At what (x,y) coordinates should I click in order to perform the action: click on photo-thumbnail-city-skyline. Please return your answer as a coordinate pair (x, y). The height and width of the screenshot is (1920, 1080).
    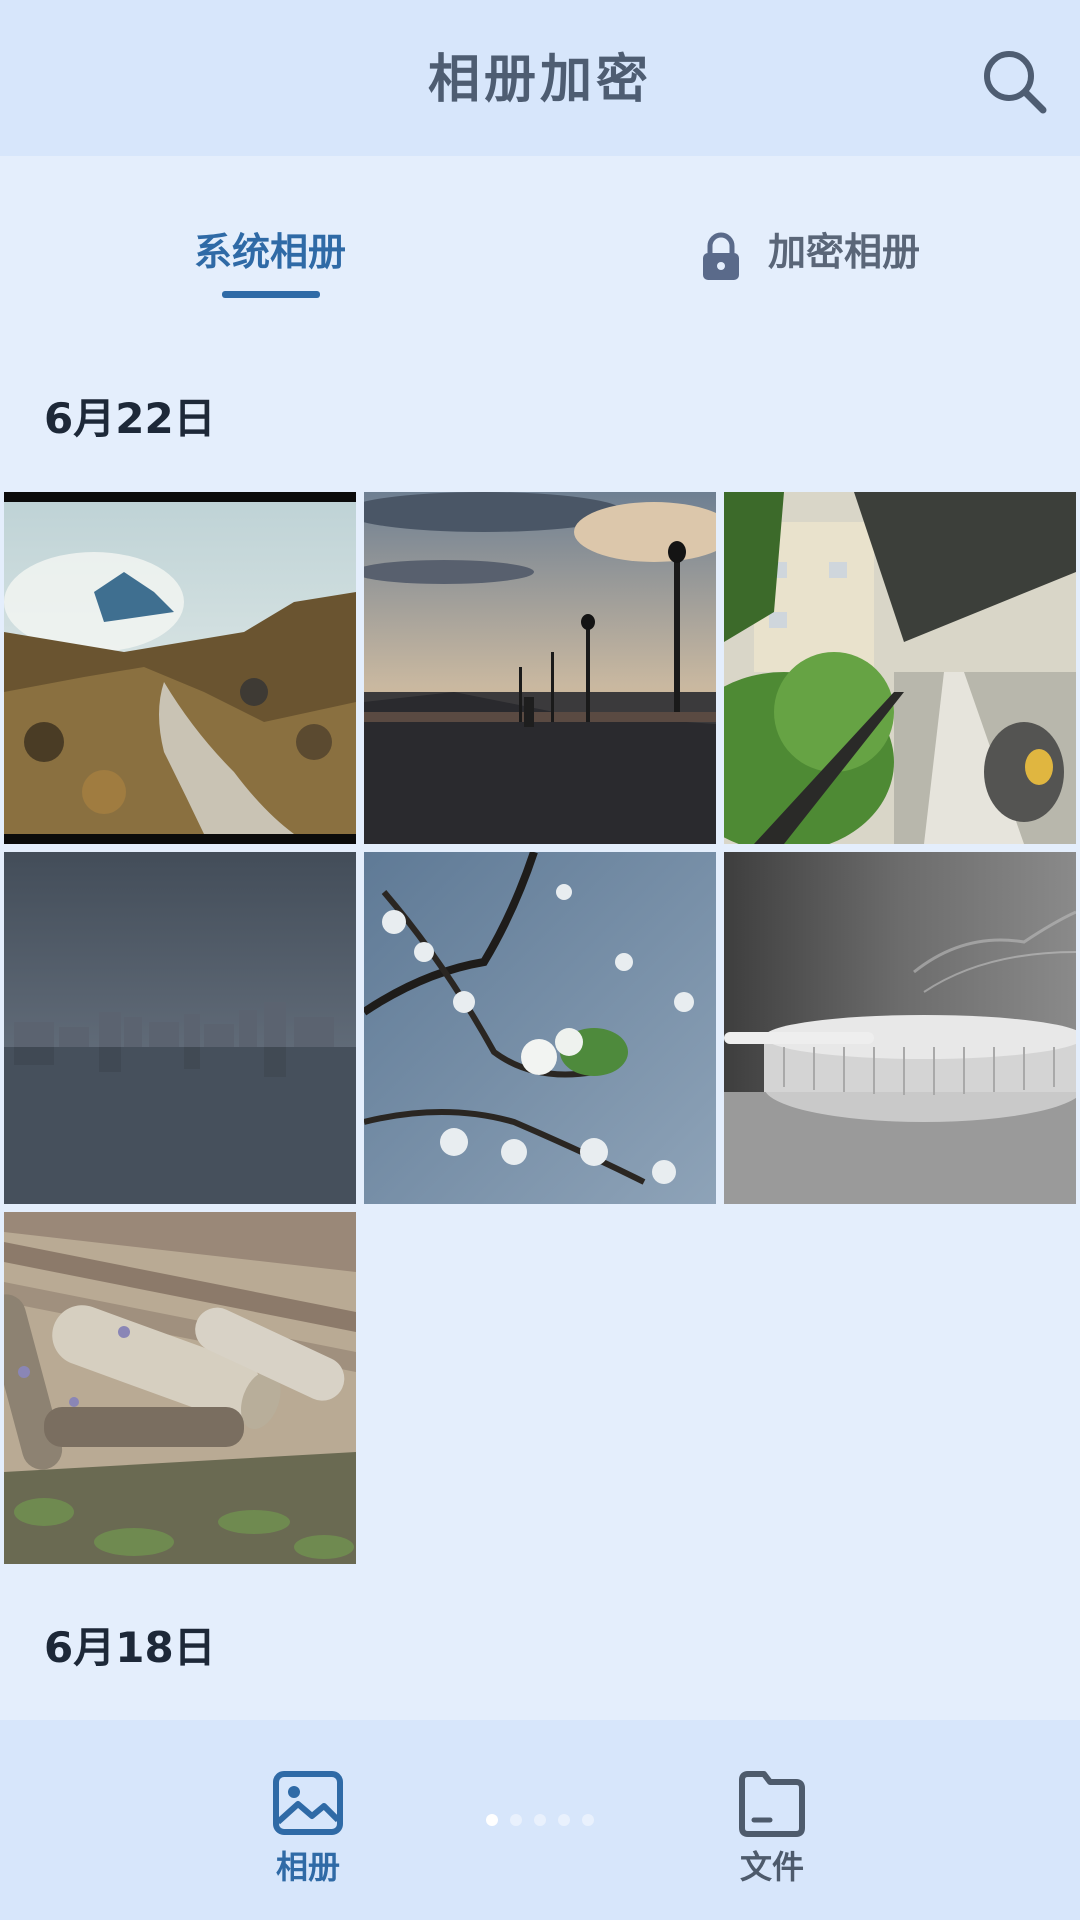
    Looking at the image, I should click on (180, 1028).